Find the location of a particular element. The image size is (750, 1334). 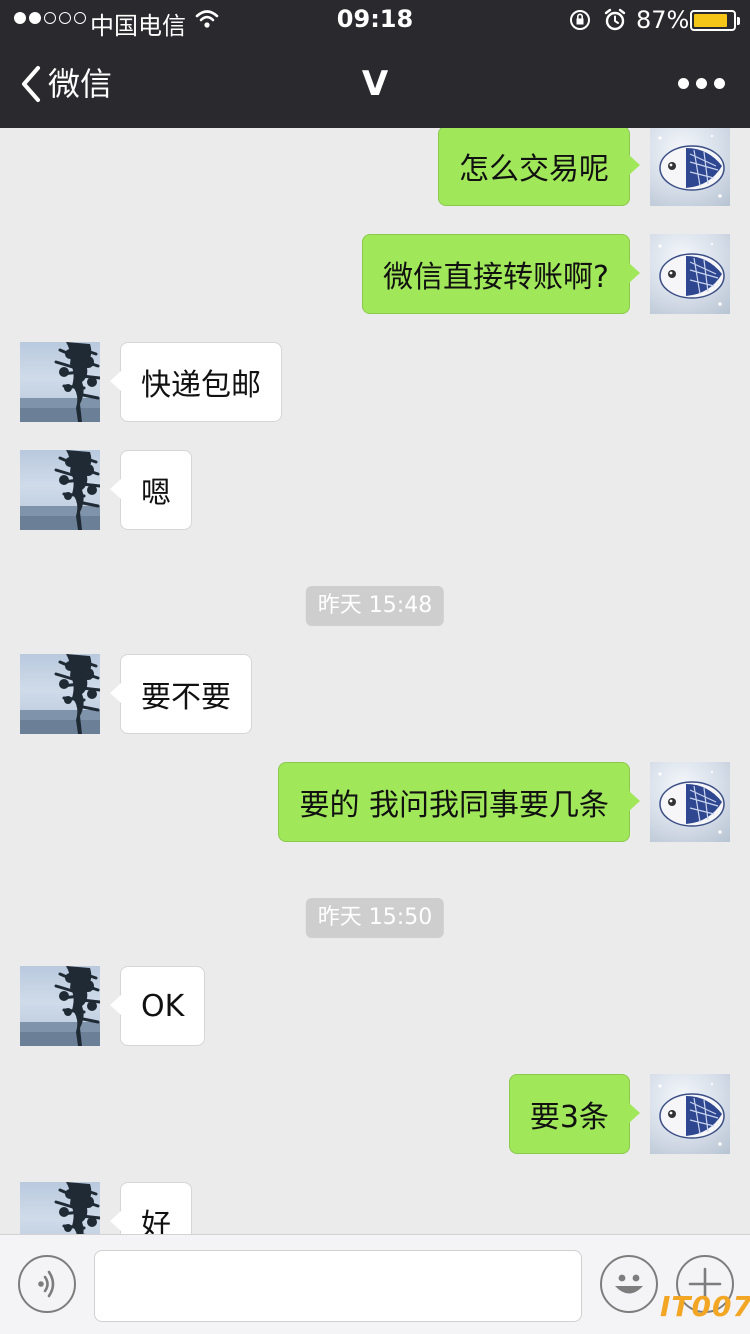

message-bubble: 快递包邮 is located at coordinates (196, 382).